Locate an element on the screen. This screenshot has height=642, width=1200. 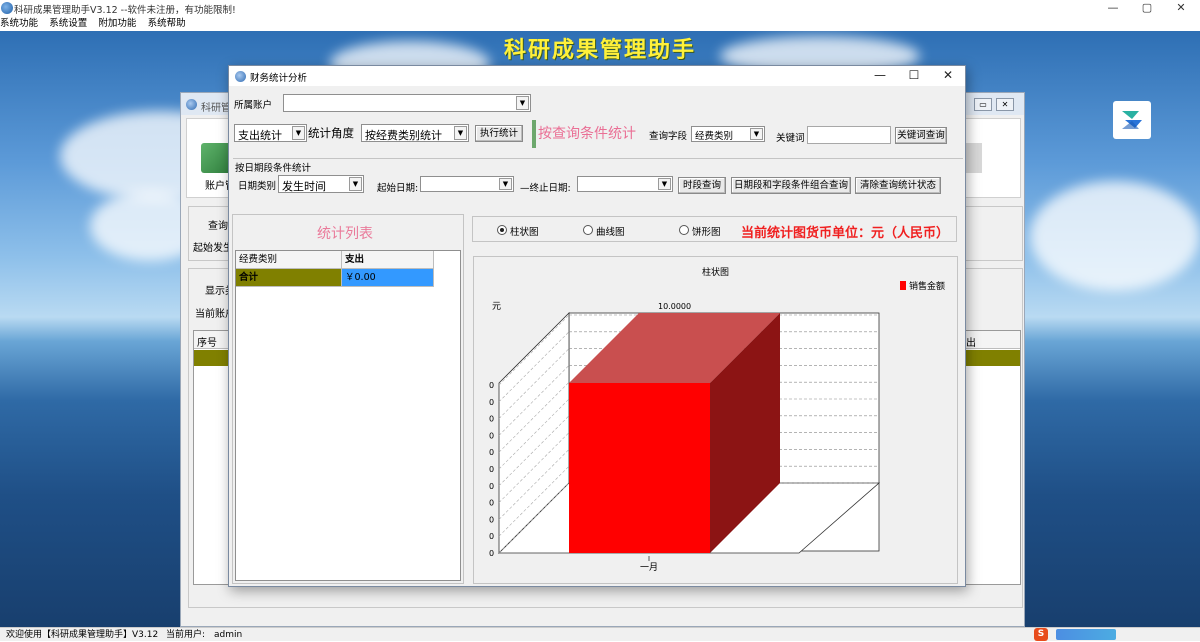
currency-note: 当前统计图货币单位：元（人民币） is located at coordinates (845, 233).